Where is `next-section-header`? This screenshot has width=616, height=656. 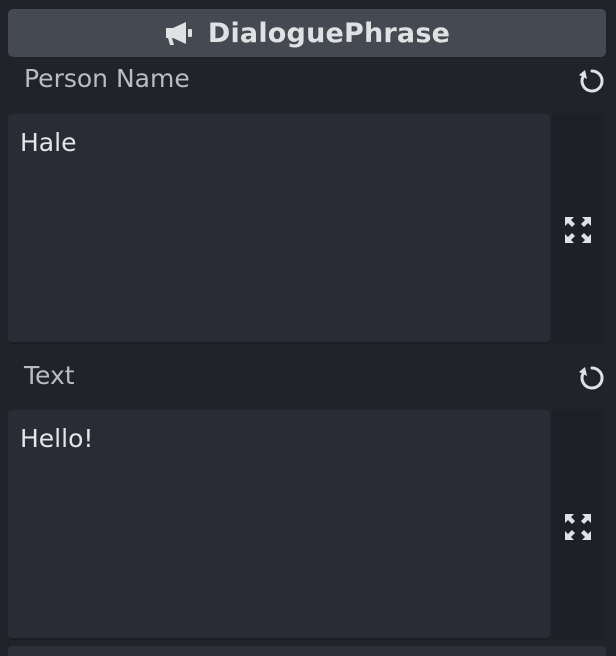 next-section-header is located at coordinates (307, 651).